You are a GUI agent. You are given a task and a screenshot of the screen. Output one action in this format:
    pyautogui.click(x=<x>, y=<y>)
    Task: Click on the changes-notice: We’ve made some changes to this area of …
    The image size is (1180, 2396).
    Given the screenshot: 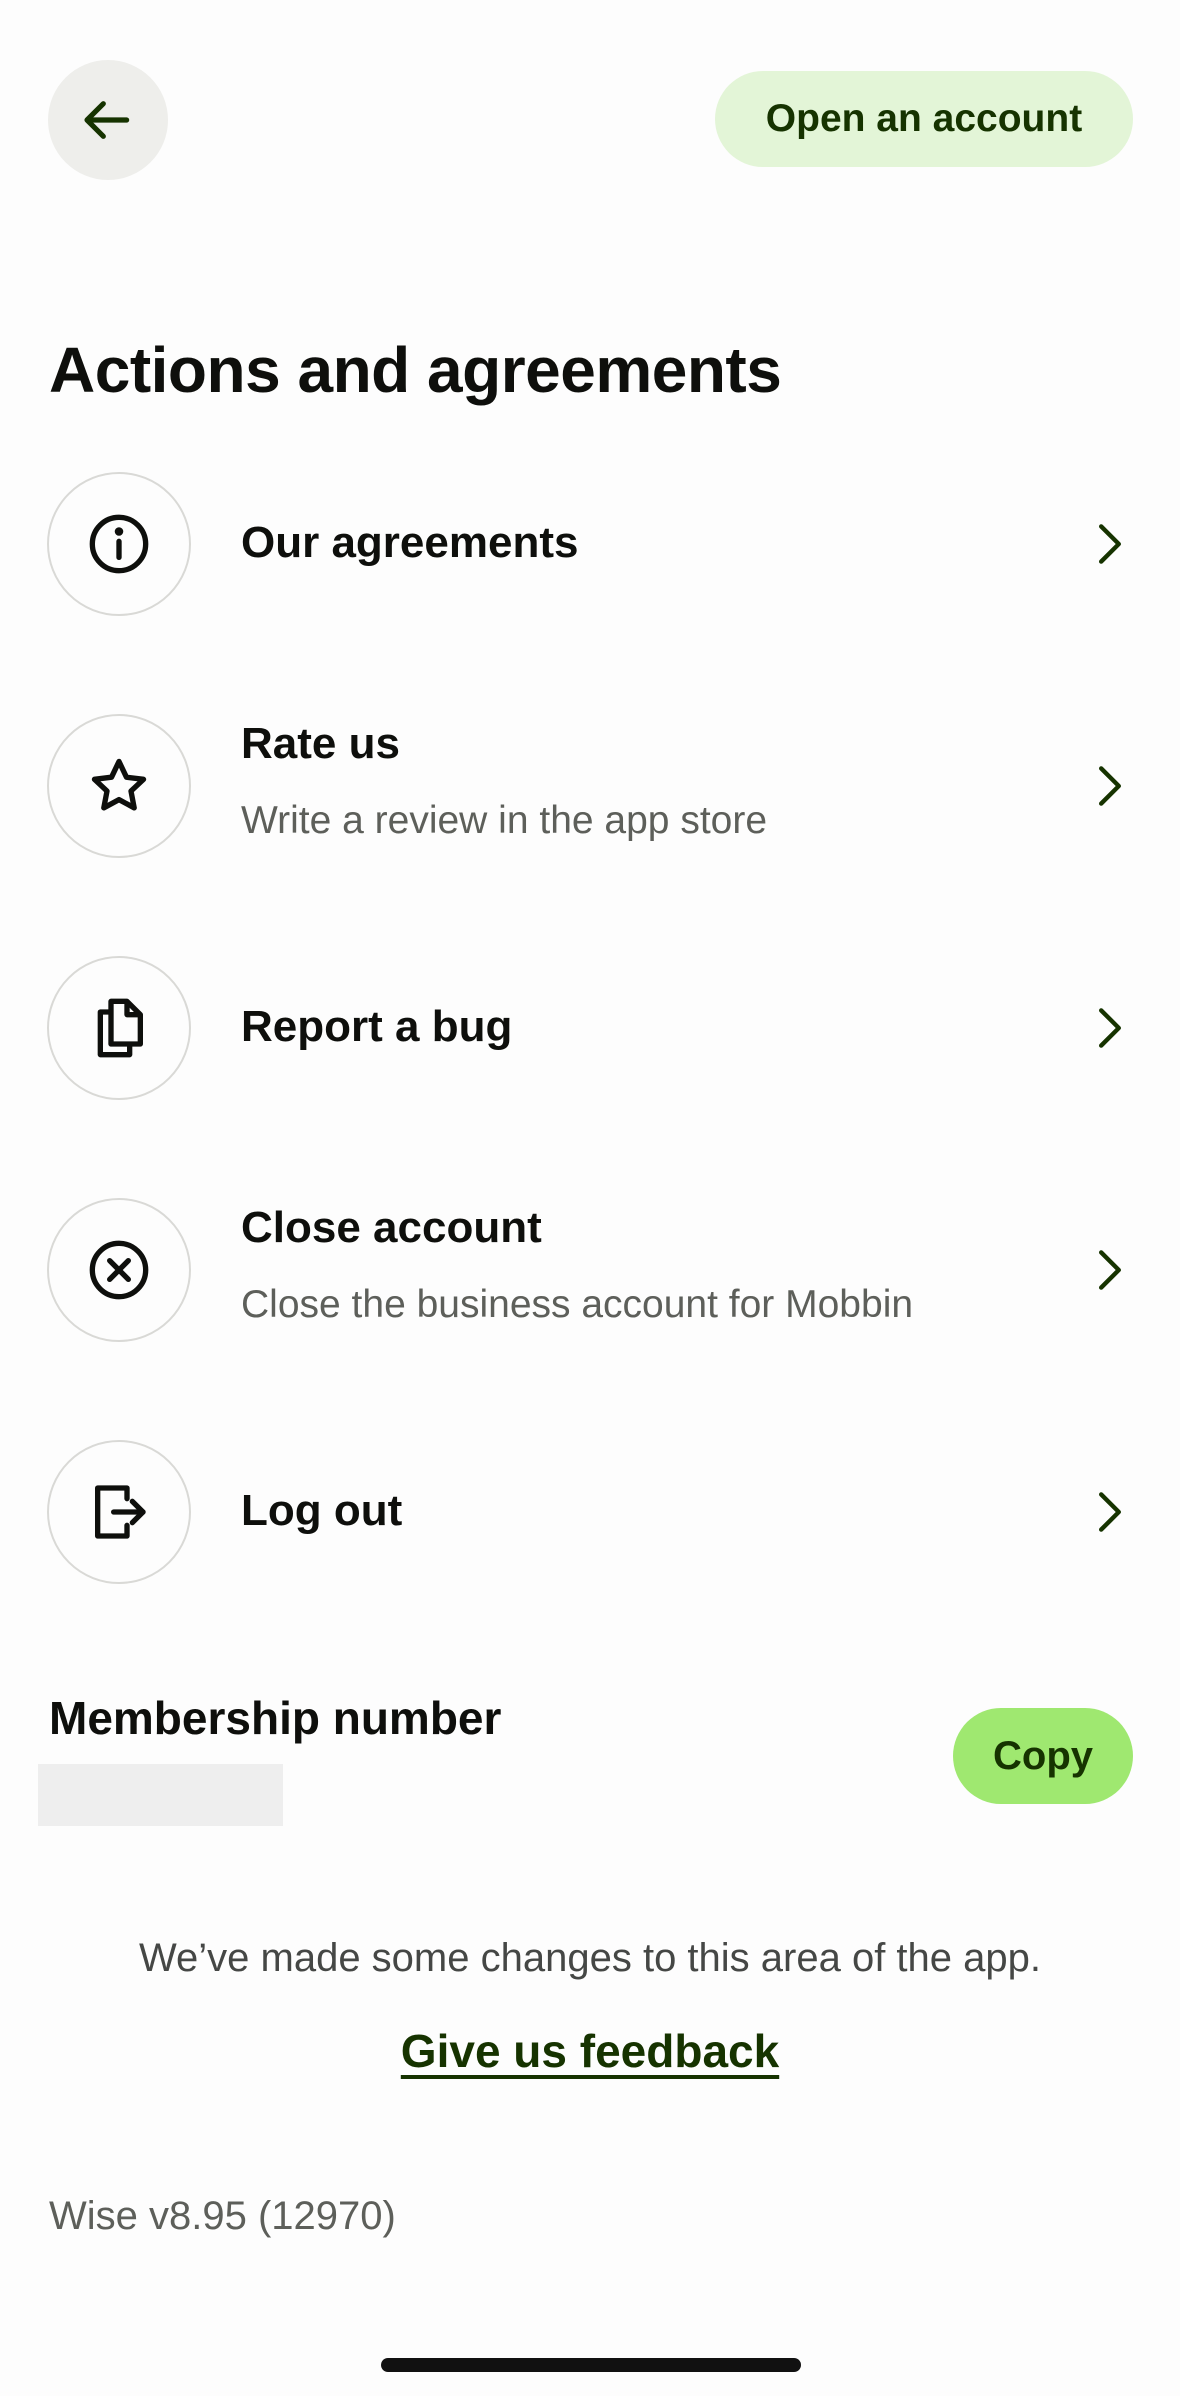 What is the action you would take?
    pyautogui.click(x=589, y=1958)
    